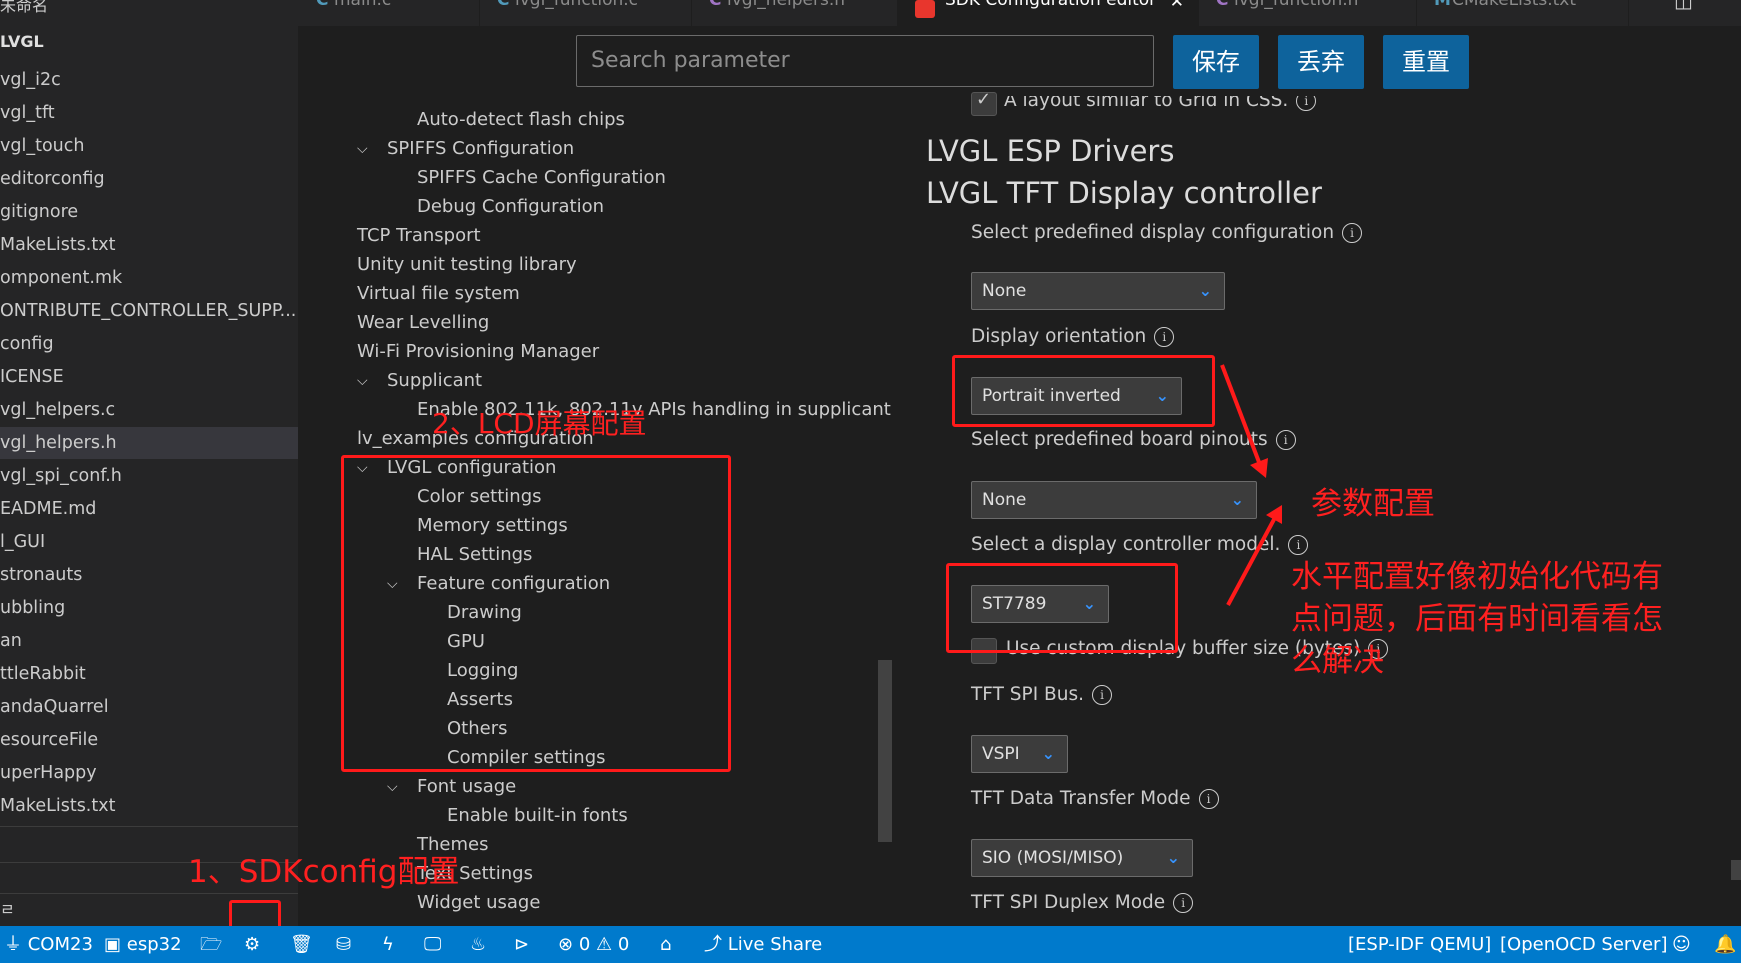  What do you see at coordinates (478, 903) in the screenshot?
I see `tree-item: Widget usage` at bounding box center [478, 903].